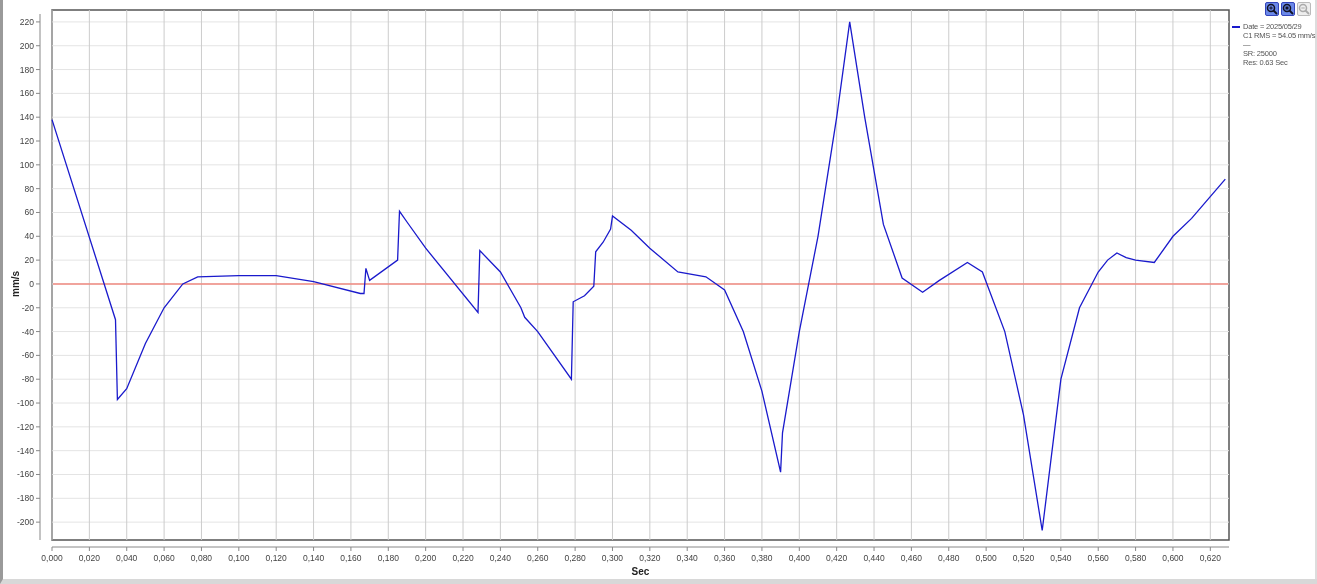  Describe the element at coordinates (25, 403) in the screenshot. I see `axis-tick-label: -100` at that location.